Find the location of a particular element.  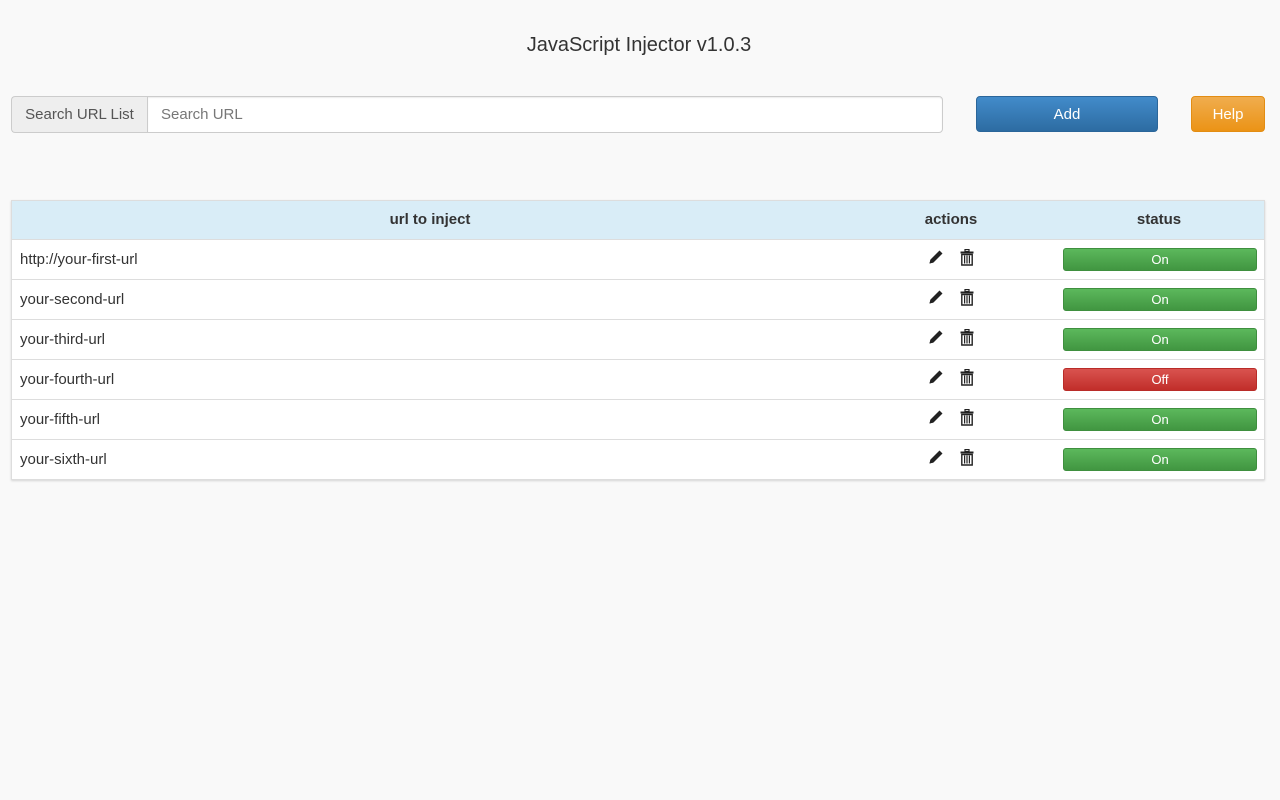

search-group: Search URL List is located at coordinates (477, 114).